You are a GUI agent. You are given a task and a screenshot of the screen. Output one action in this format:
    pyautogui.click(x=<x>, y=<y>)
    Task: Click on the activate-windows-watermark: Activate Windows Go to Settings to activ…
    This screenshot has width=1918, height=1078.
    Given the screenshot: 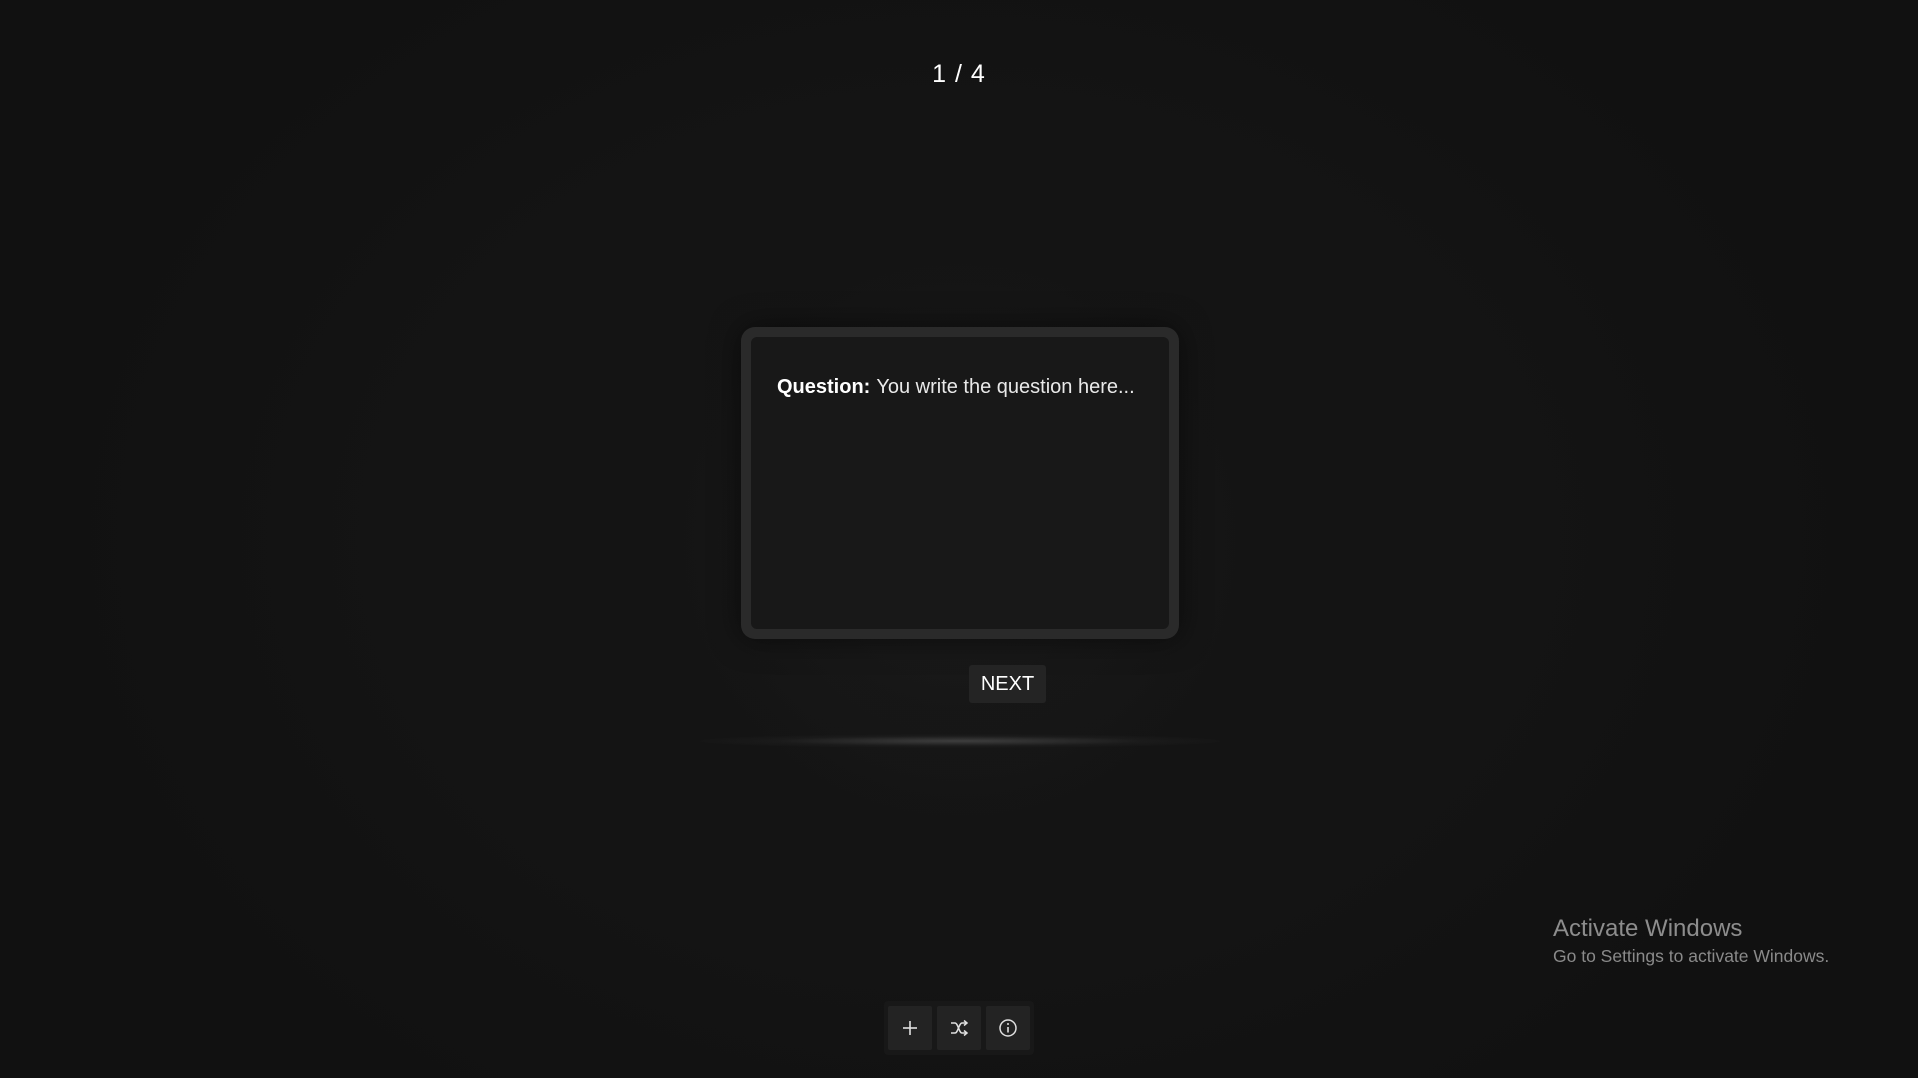 What is the action you would take?
    pyautogui.click(x=1691, y=941)
    